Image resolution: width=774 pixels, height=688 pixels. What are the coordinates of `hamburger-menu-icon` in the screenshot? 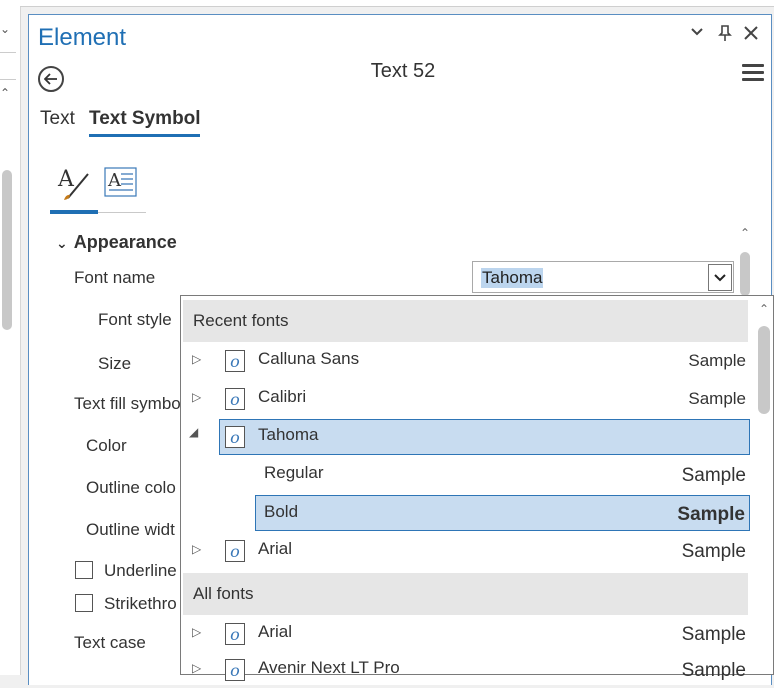 It's located at (753, 74).